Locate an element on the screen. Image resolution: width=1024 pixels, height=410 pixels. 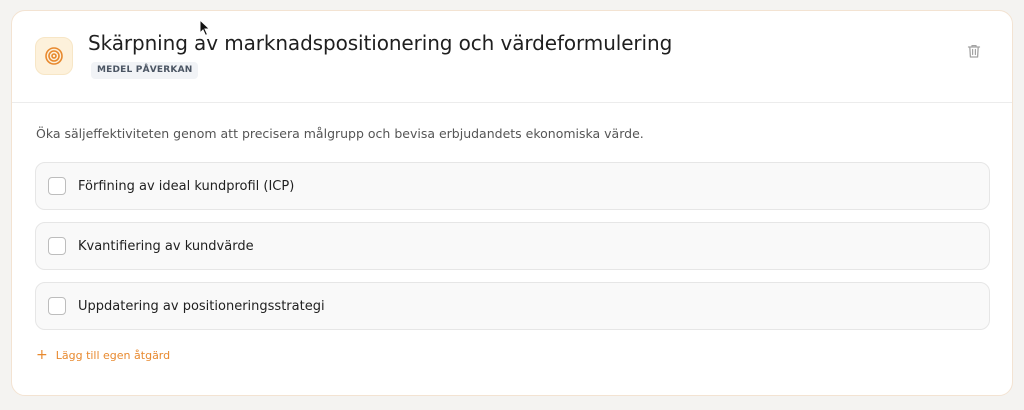
trash-icon is located at coordinates (974, 51).